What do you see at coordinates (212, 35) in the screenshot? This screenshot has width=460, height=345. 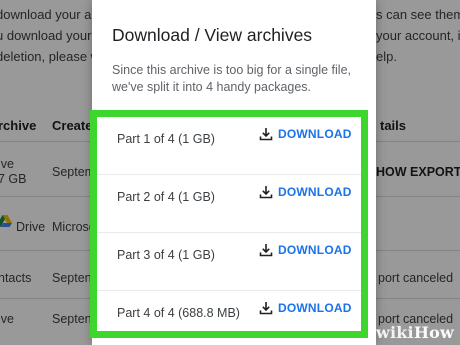 I see `dialog-title: Download / View archives` at bounding box center [212, 35].